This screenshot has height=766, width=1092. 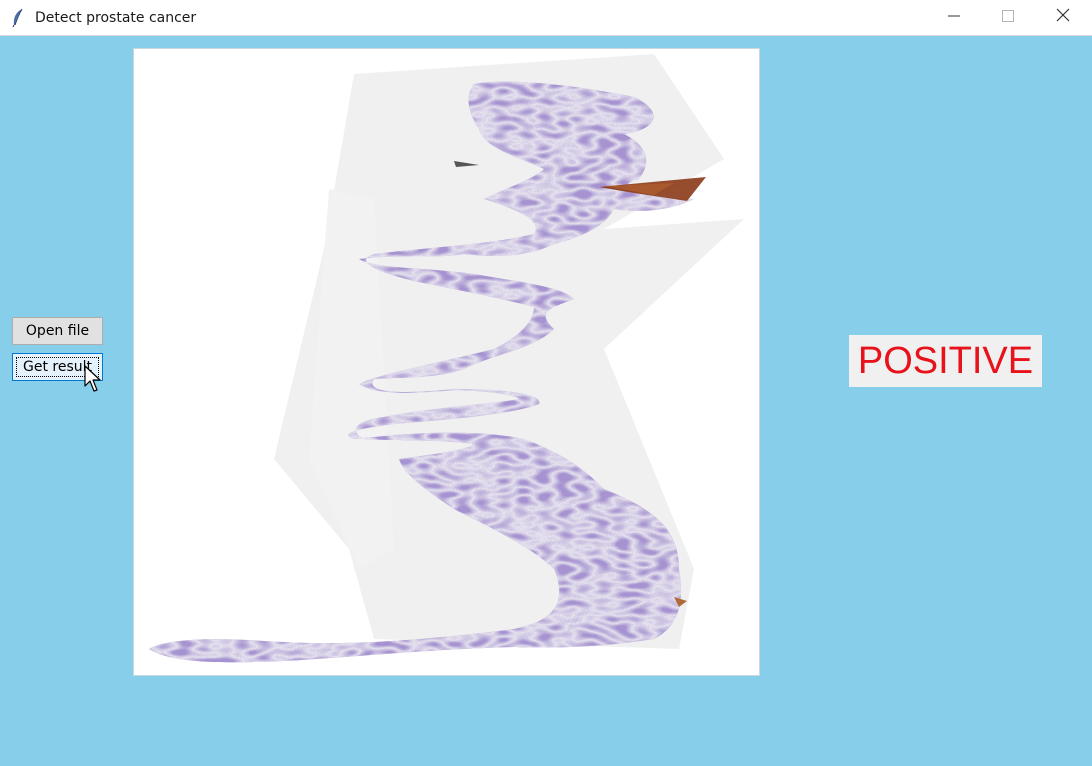 I want to click on title-bar: Detect prostate cancer, so click(x=546, y=18).